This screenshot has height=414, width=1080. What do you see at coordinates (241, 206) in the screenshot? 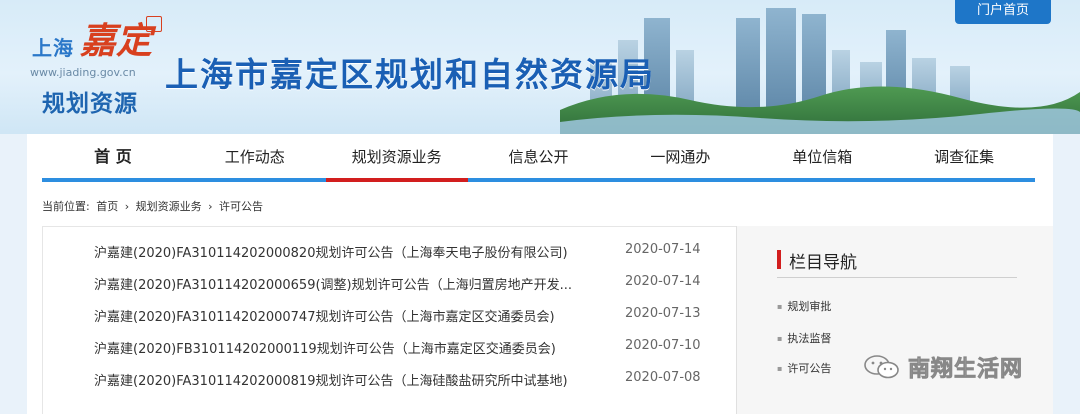
I see `breadcrumb-current: 许可公告` at bounding box center [241, 206].